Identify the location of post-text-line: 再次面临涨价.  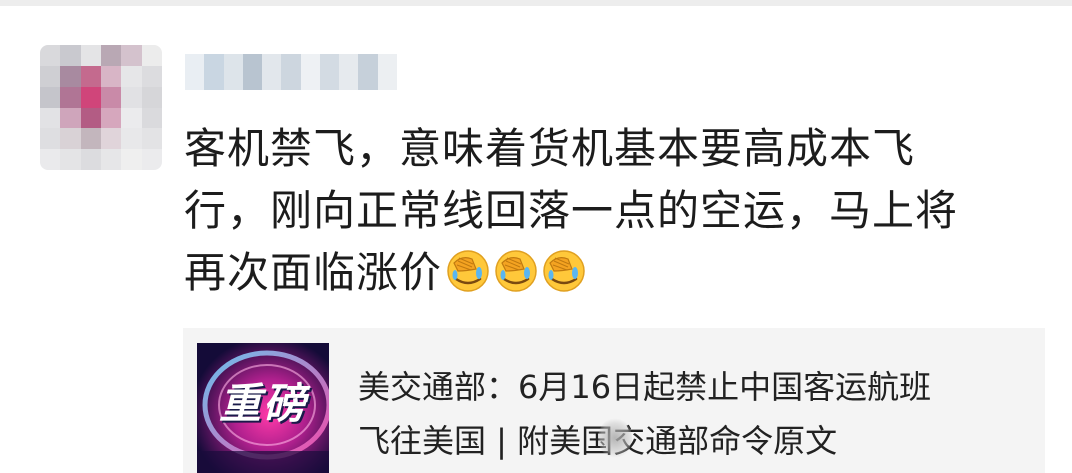
(609, 273).